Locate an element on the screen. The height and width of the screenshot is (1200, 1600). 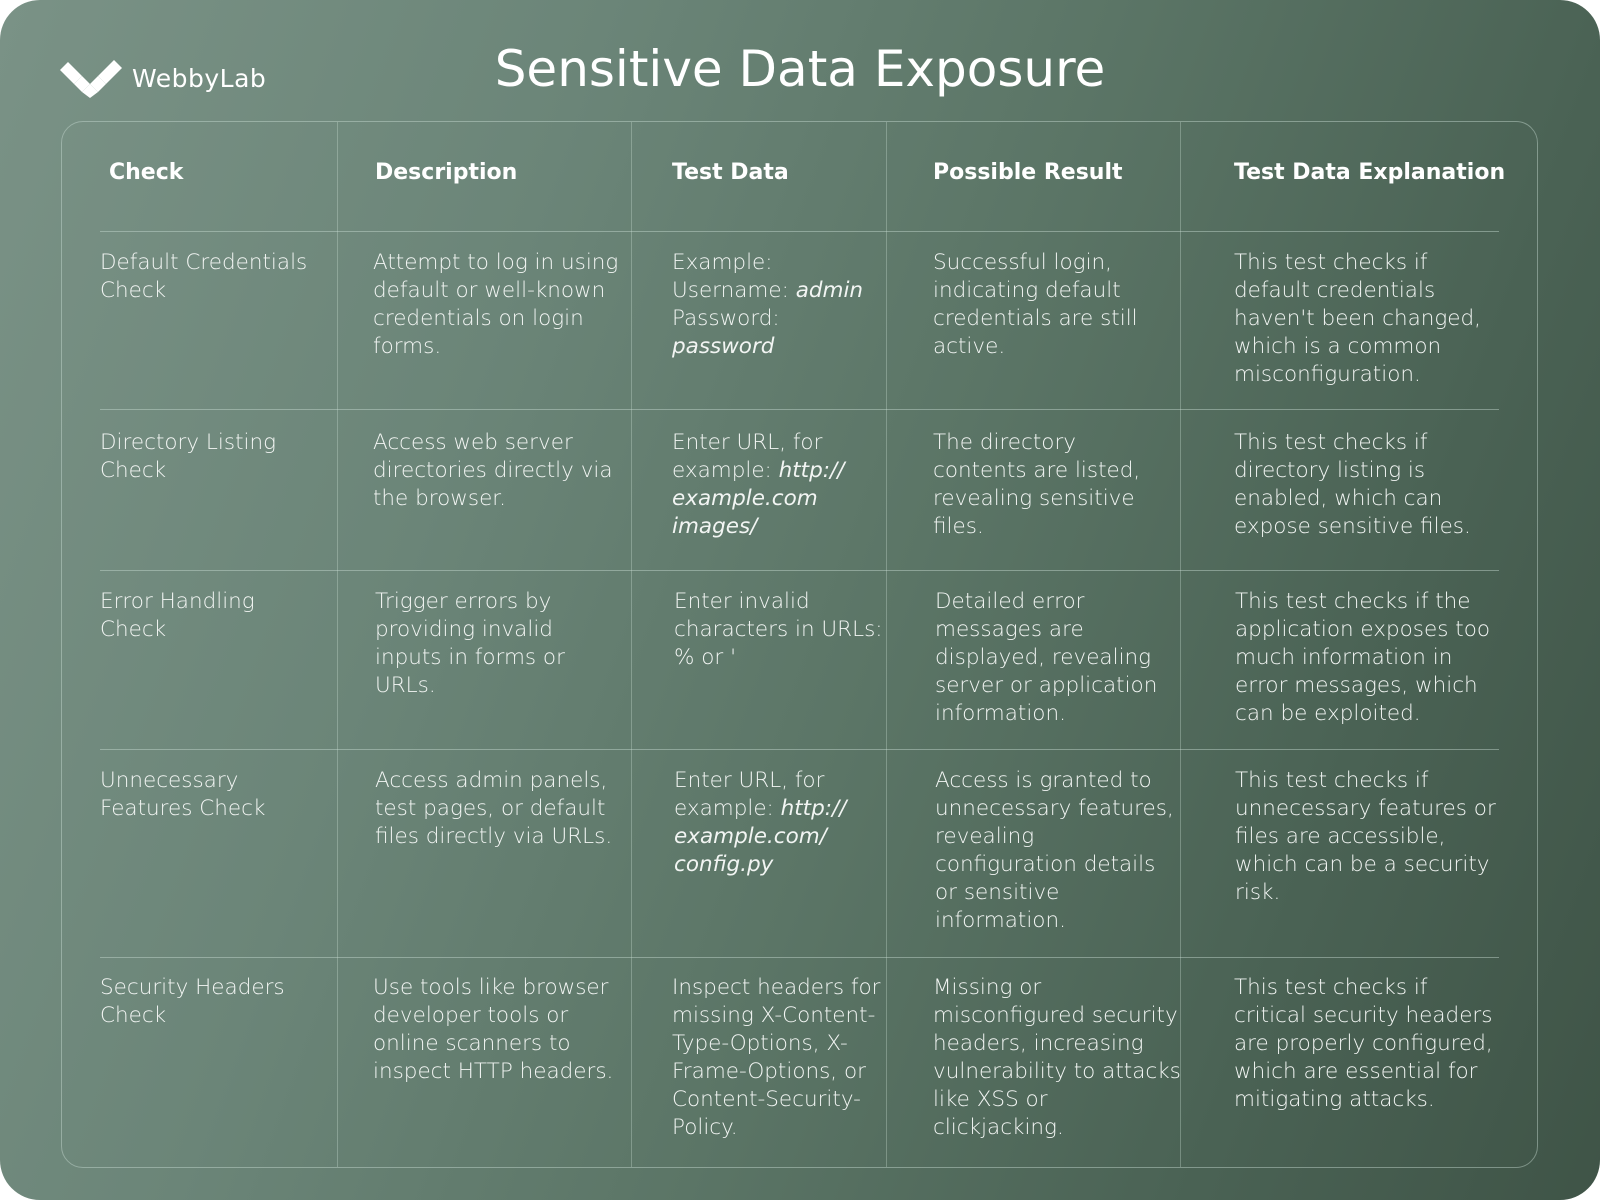
page-title: Sensitive Data Exposure is located at coordinates (800, 69).